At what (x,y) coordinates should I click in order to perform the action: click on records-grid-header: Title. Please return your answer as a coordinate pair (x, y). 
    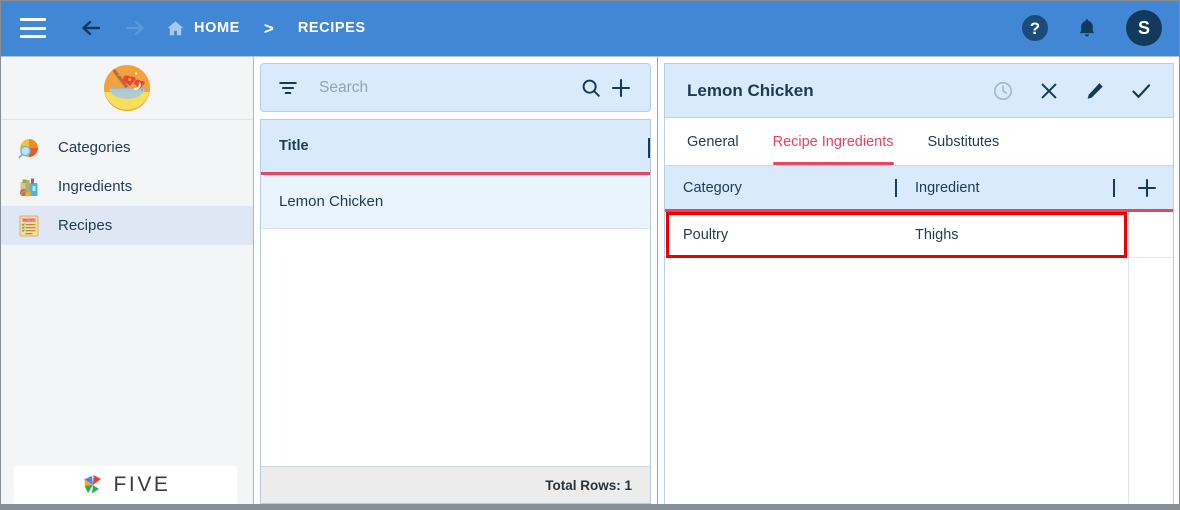
    Looking at the image, I should click on (455, 147).